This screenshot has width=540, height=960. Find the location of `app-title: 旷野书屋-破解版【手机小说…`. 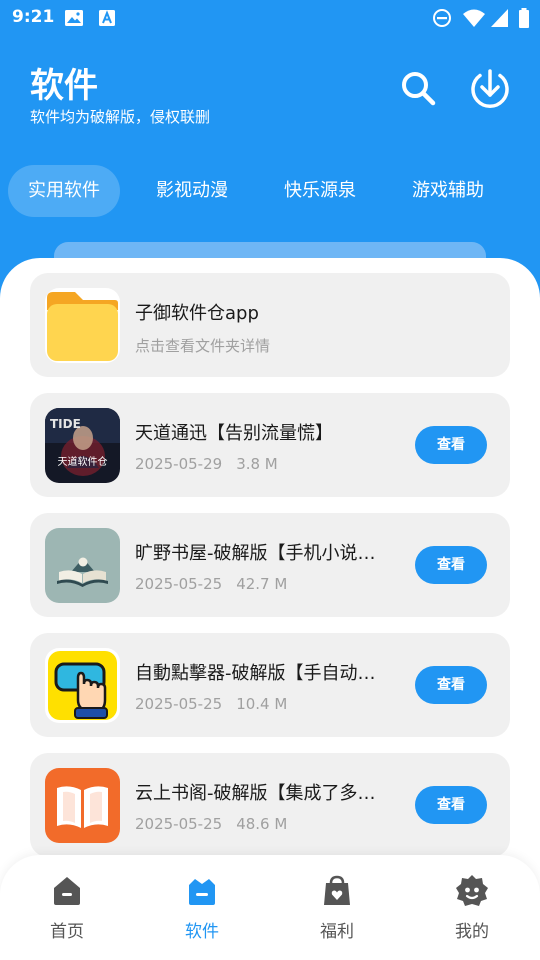

app-title: 旷野书屋-破解版【手机小说… is located at coordinates (255, 553).